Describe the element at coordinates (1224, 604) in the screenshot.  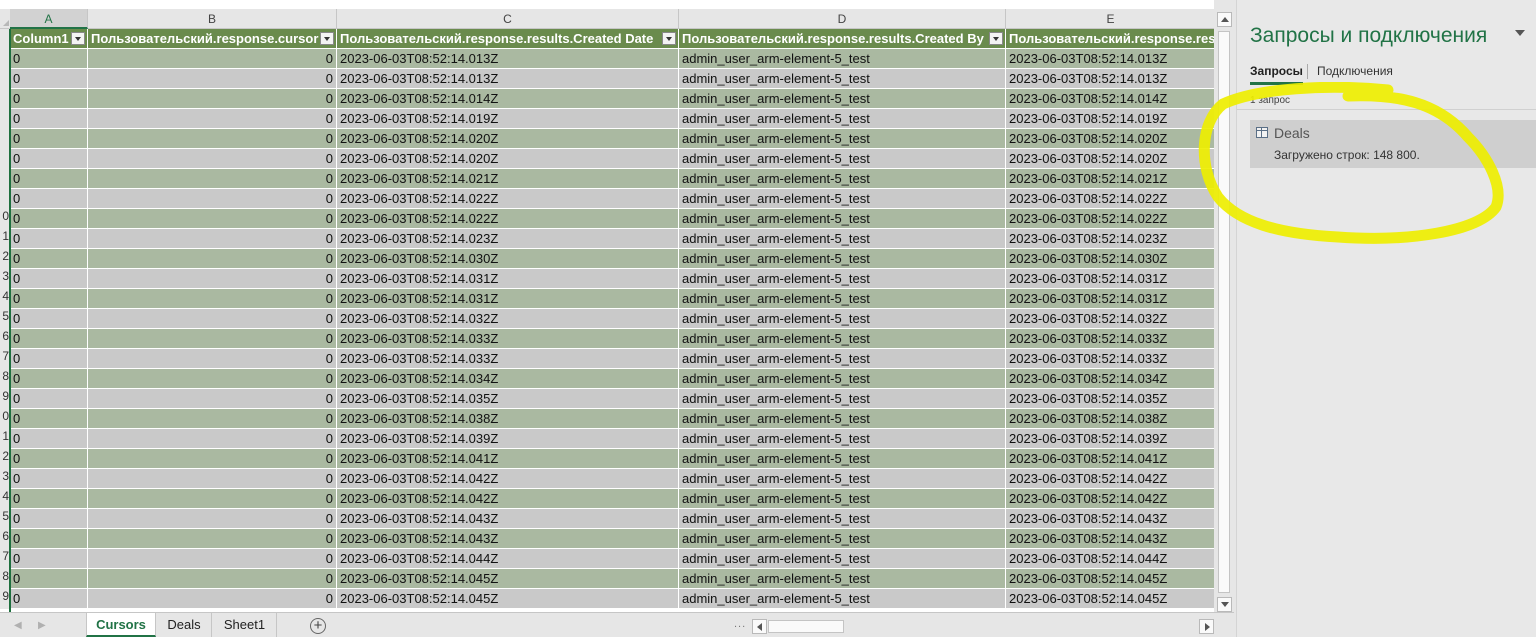
I see `scroll-down-button` at that location.